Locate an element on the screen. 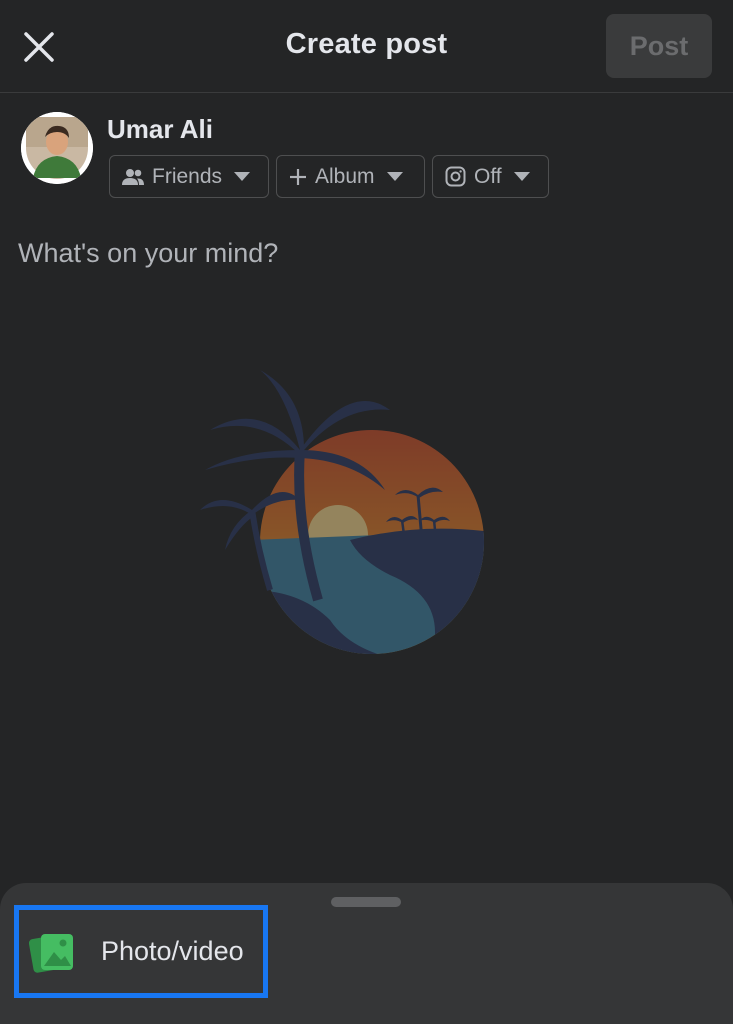  header: Create post Post is located at coordinates (366, 46).